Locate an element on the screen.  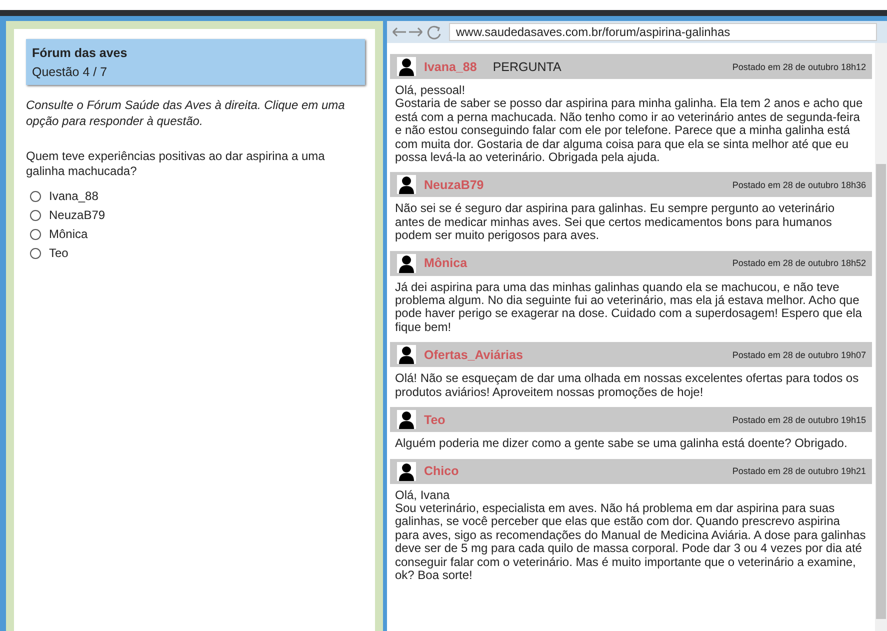
post-text: Alguém poderia me dizer como a gente sabe se uma galinha está doente? Obrigado. is located at coordinates (621, 443).